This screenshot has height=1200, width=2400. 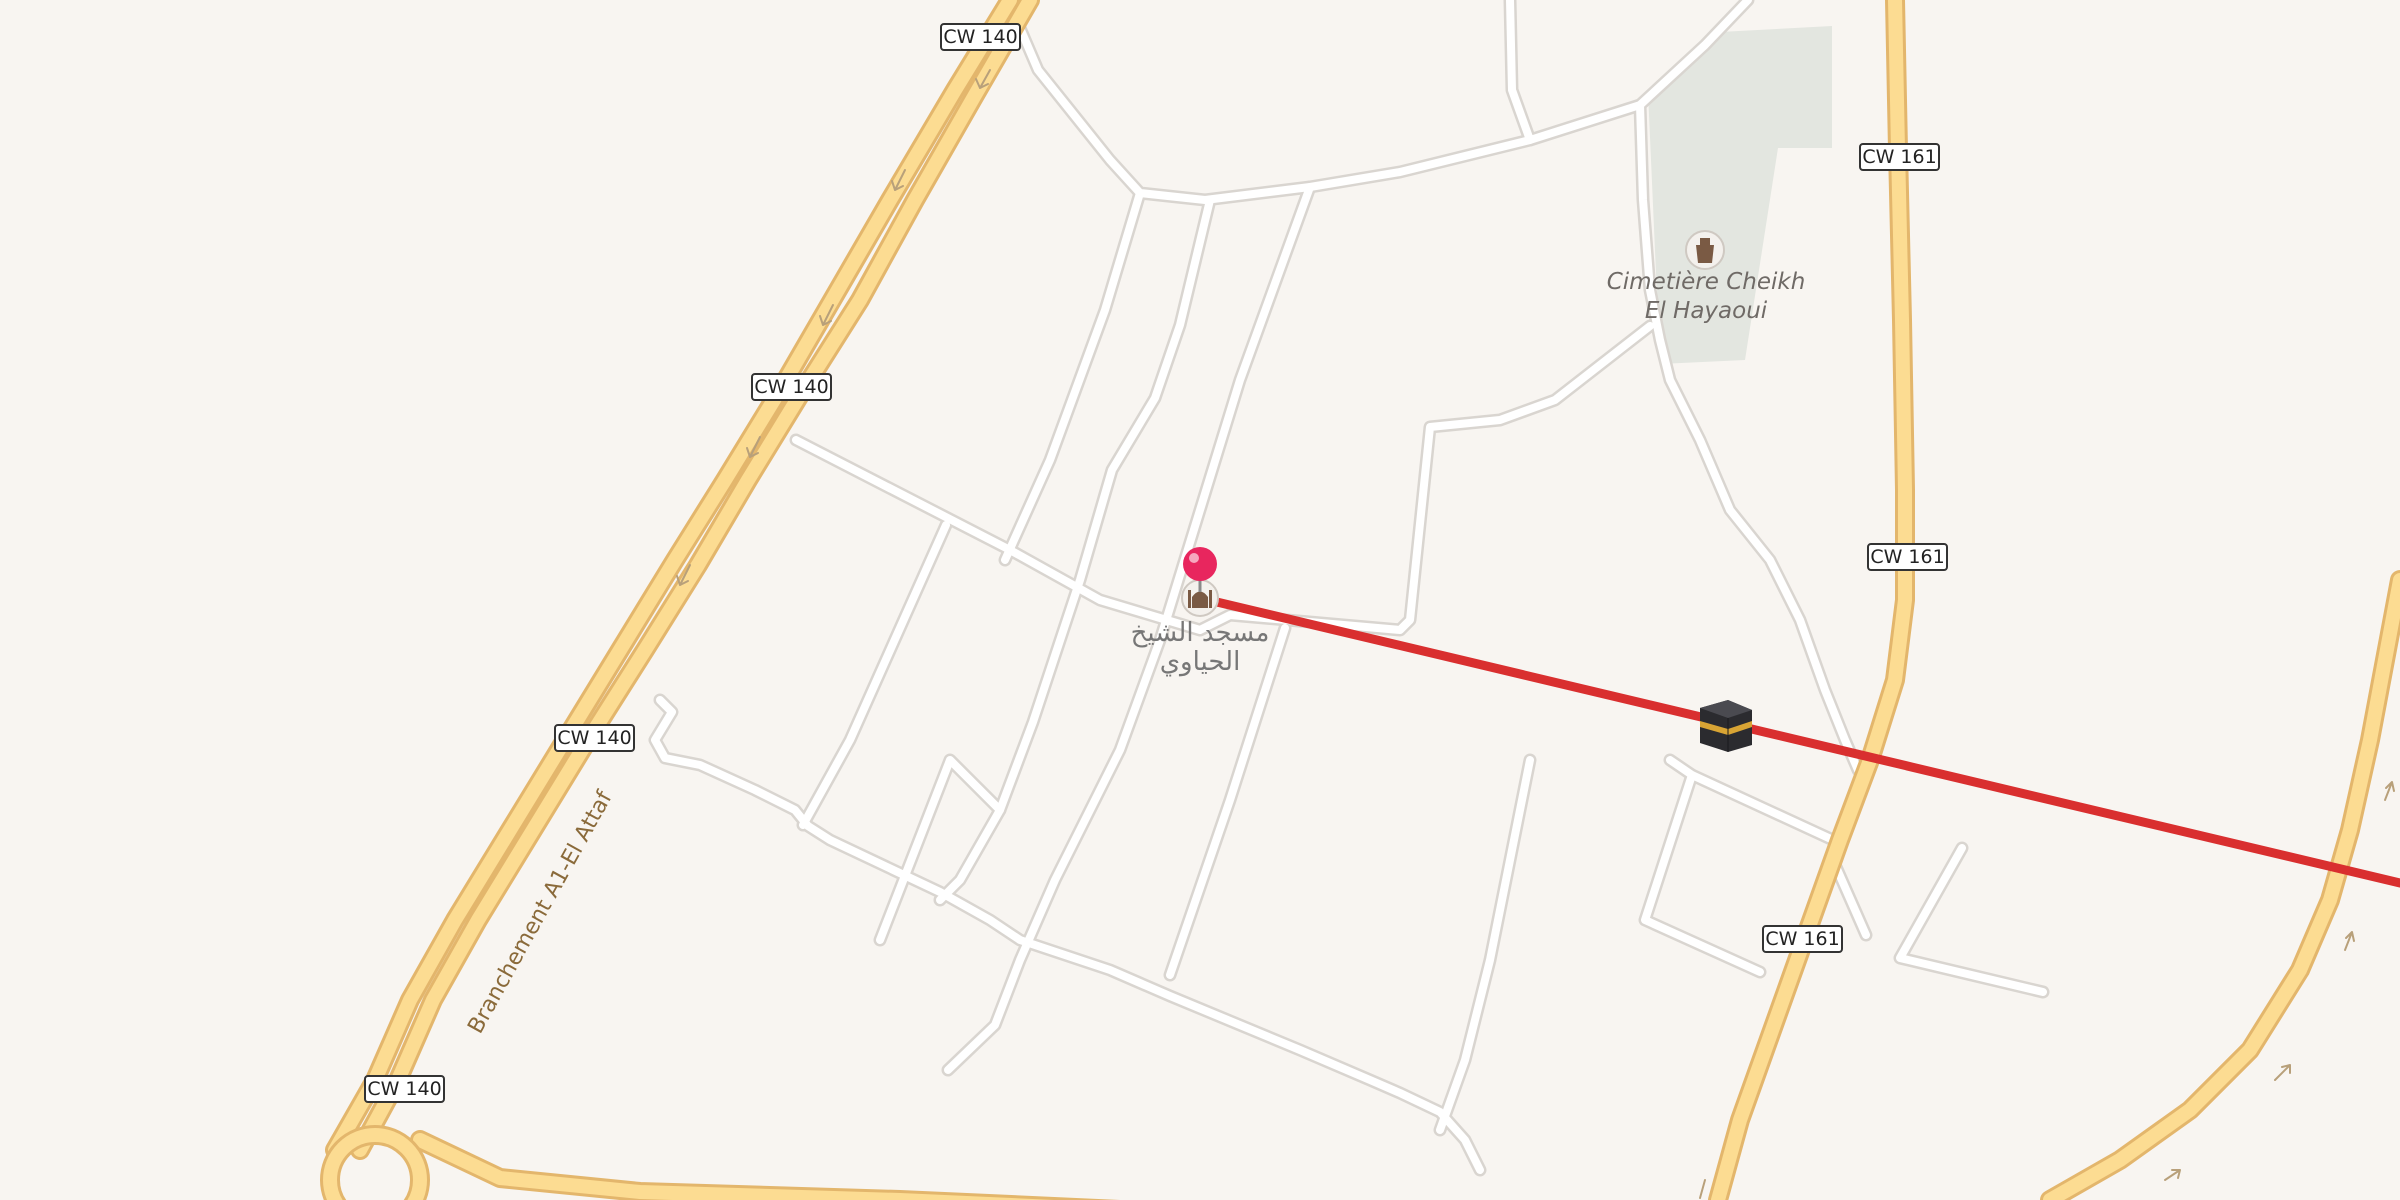 What do you see at coordinates (1200, 662) in the screenshot?
I see `mosque-label-line2: الحياوي` at bounding box center [1200, 662].